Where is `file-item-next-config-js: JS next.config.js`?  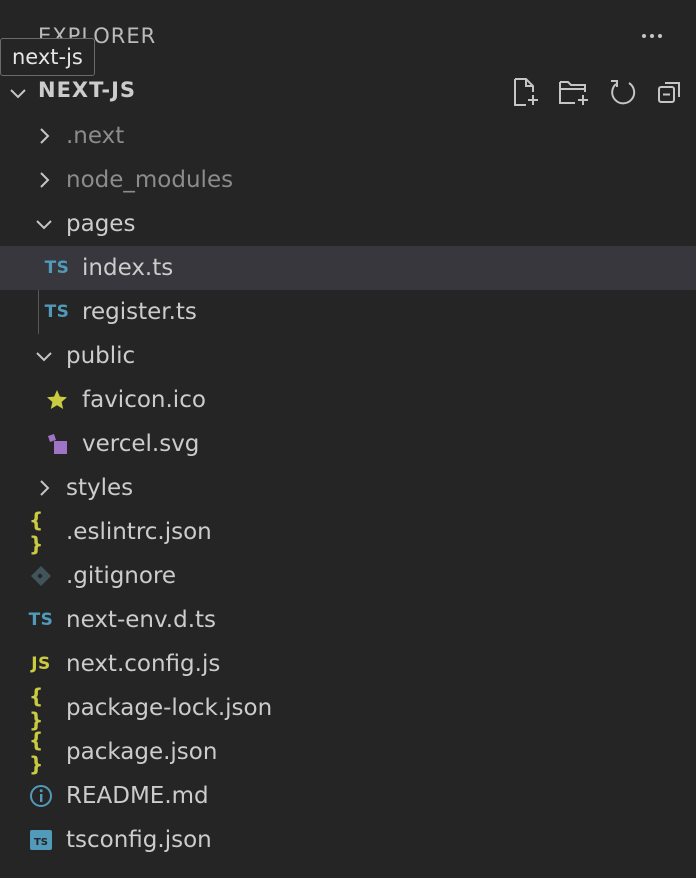
file-item-next-config-js: JS next.config.js is located at coordinates (348, 664).